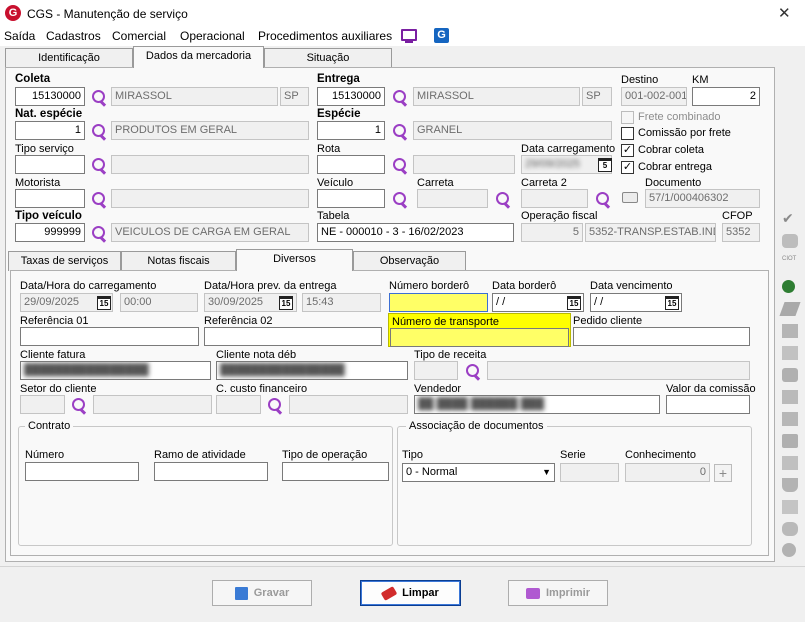 This screenshot has width=805, height=622. What do you see at coordinates (79, 405) in the screenshot?
I see `setor-cliente-search-icon` at bounding box center [79, 405].